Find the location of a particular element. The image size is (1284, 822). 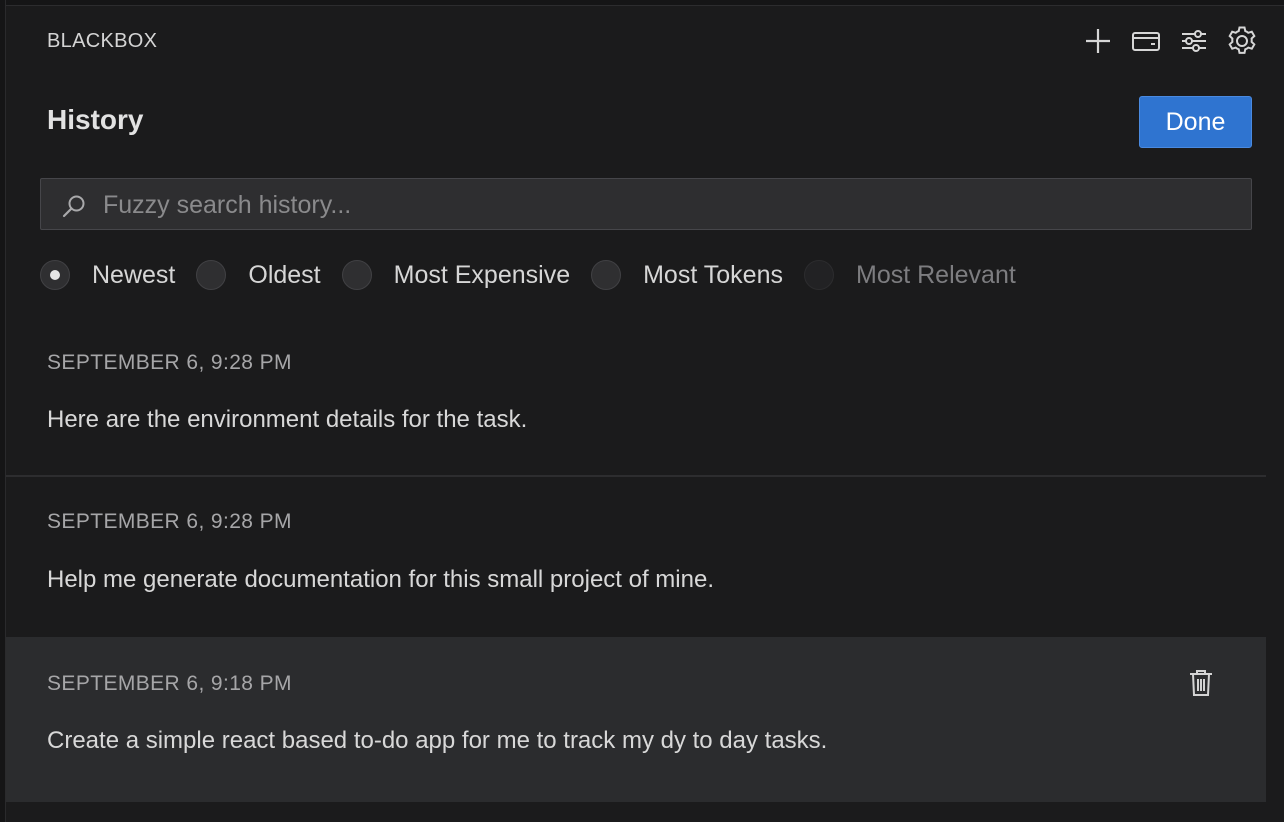

sort-oldest-option: Oldest is located at coordinates (258, 275).